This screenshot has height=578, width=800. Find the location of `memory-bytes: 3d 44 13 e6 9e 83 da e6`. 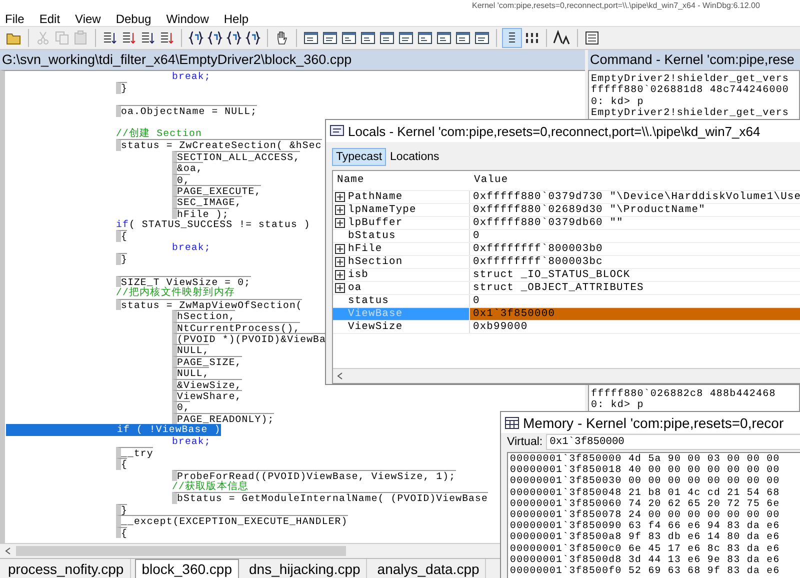

memory-bytes: 3d 44 13 e6 9e 83 da e6 is located at coordinates (704, 559).